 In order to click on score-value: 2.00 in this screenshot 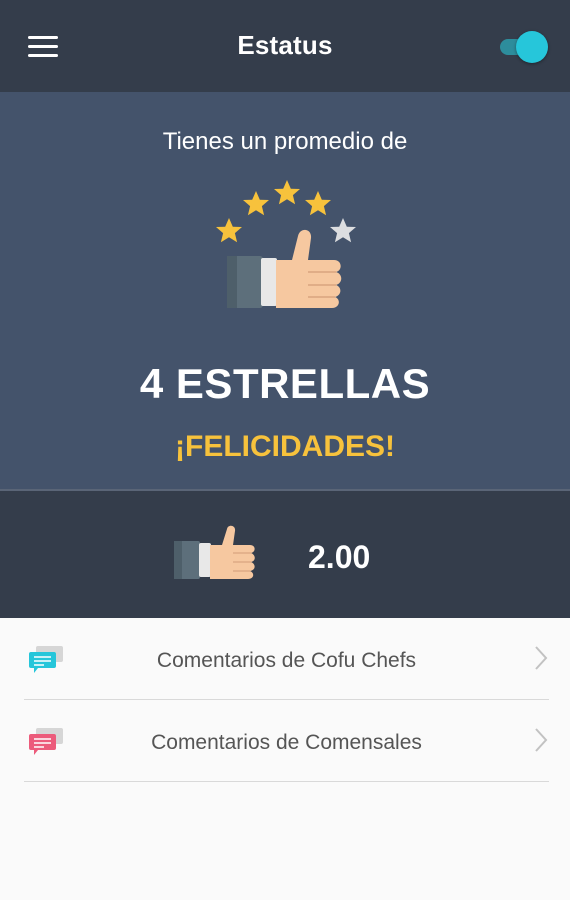, I will do `click(339, 557)`.